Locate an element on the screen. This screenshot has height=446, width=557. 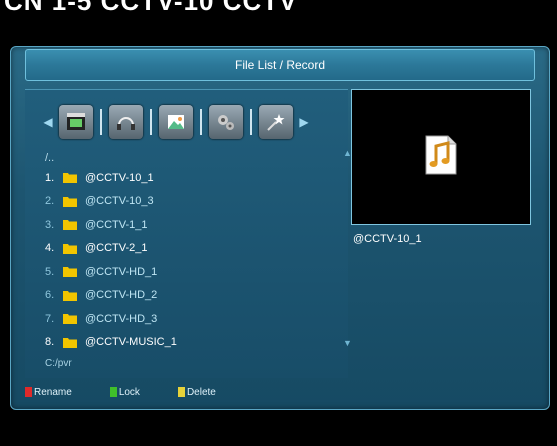
list-item: 6. @CCTV-HD_2 is located at coordinates (190, 296).